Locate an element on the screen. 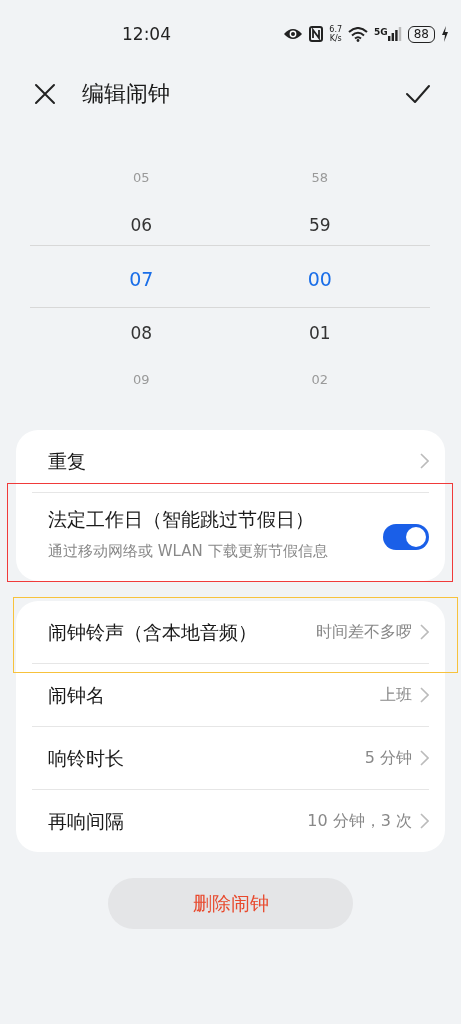 The image size is (461, 1024). speed-value: 6.7 is located at coordinates (336, 29).